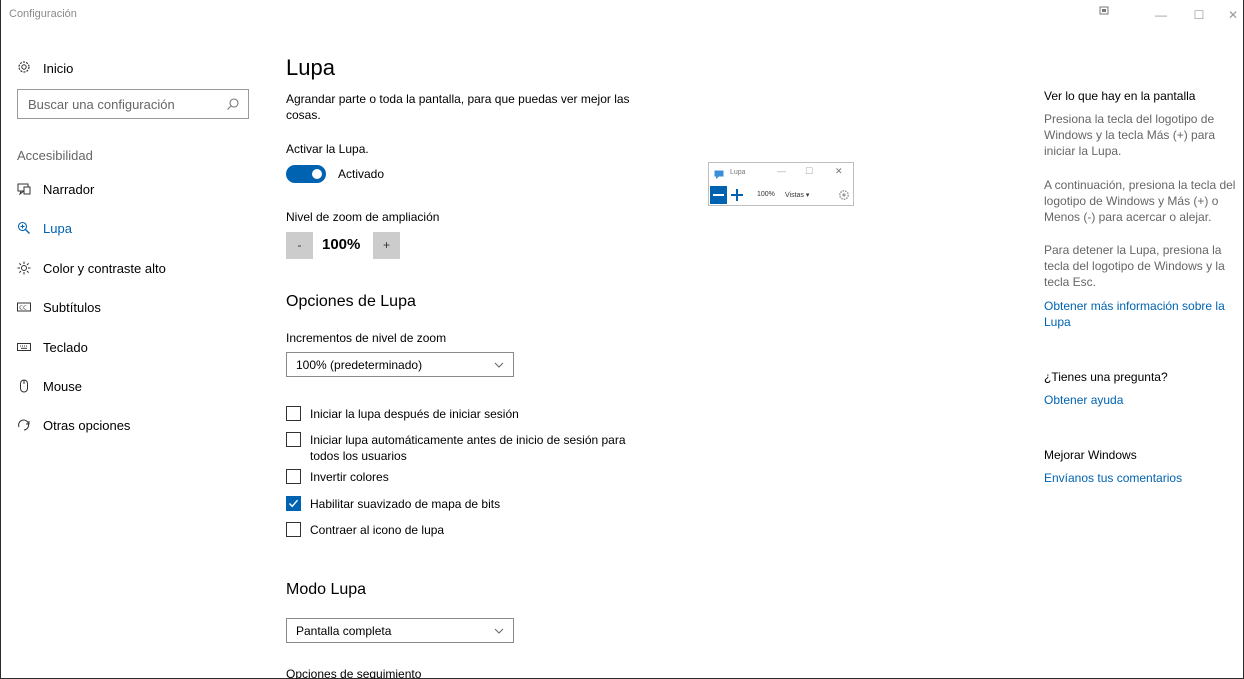  Describe the element at coordinates (1106, 11) in the screenshot. I see `feedback-icon` at that location.